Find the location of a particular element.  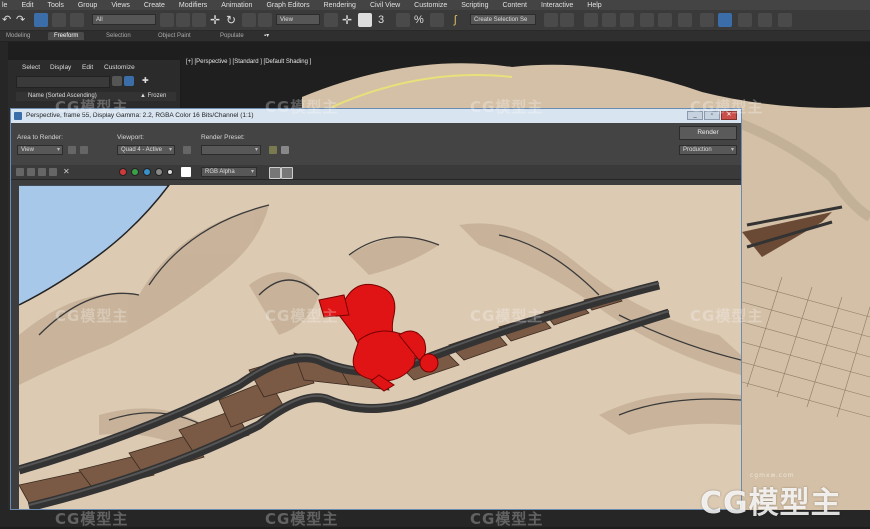

explorer-search-input is located at coordinates (63, 82).